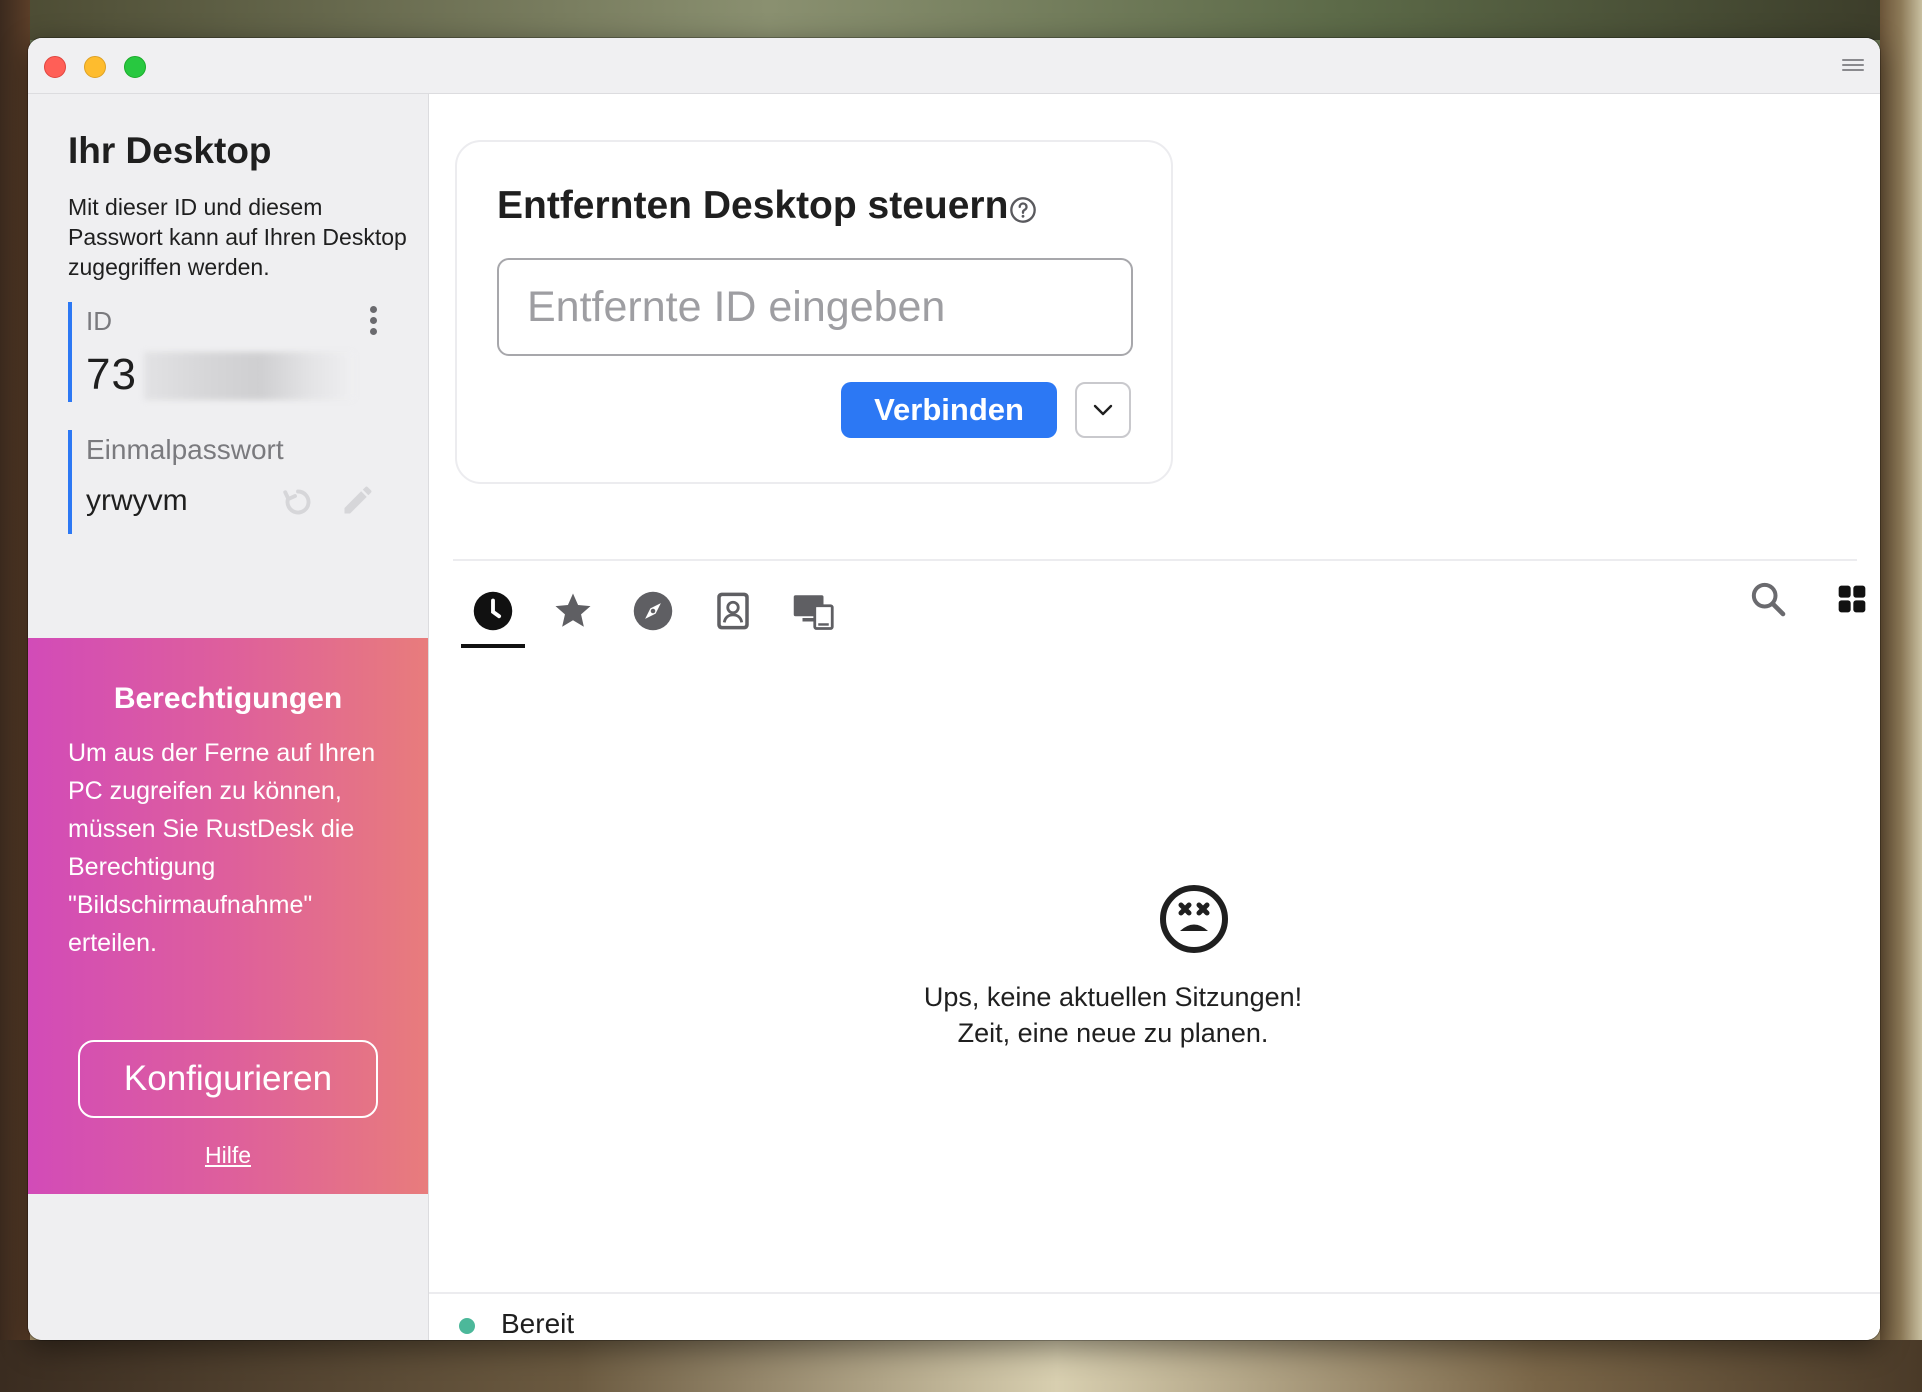  What do you see at coordinates (373, 321) in the screenshot?
I see `id-more-options-icon` at bounding box center [373, 321].